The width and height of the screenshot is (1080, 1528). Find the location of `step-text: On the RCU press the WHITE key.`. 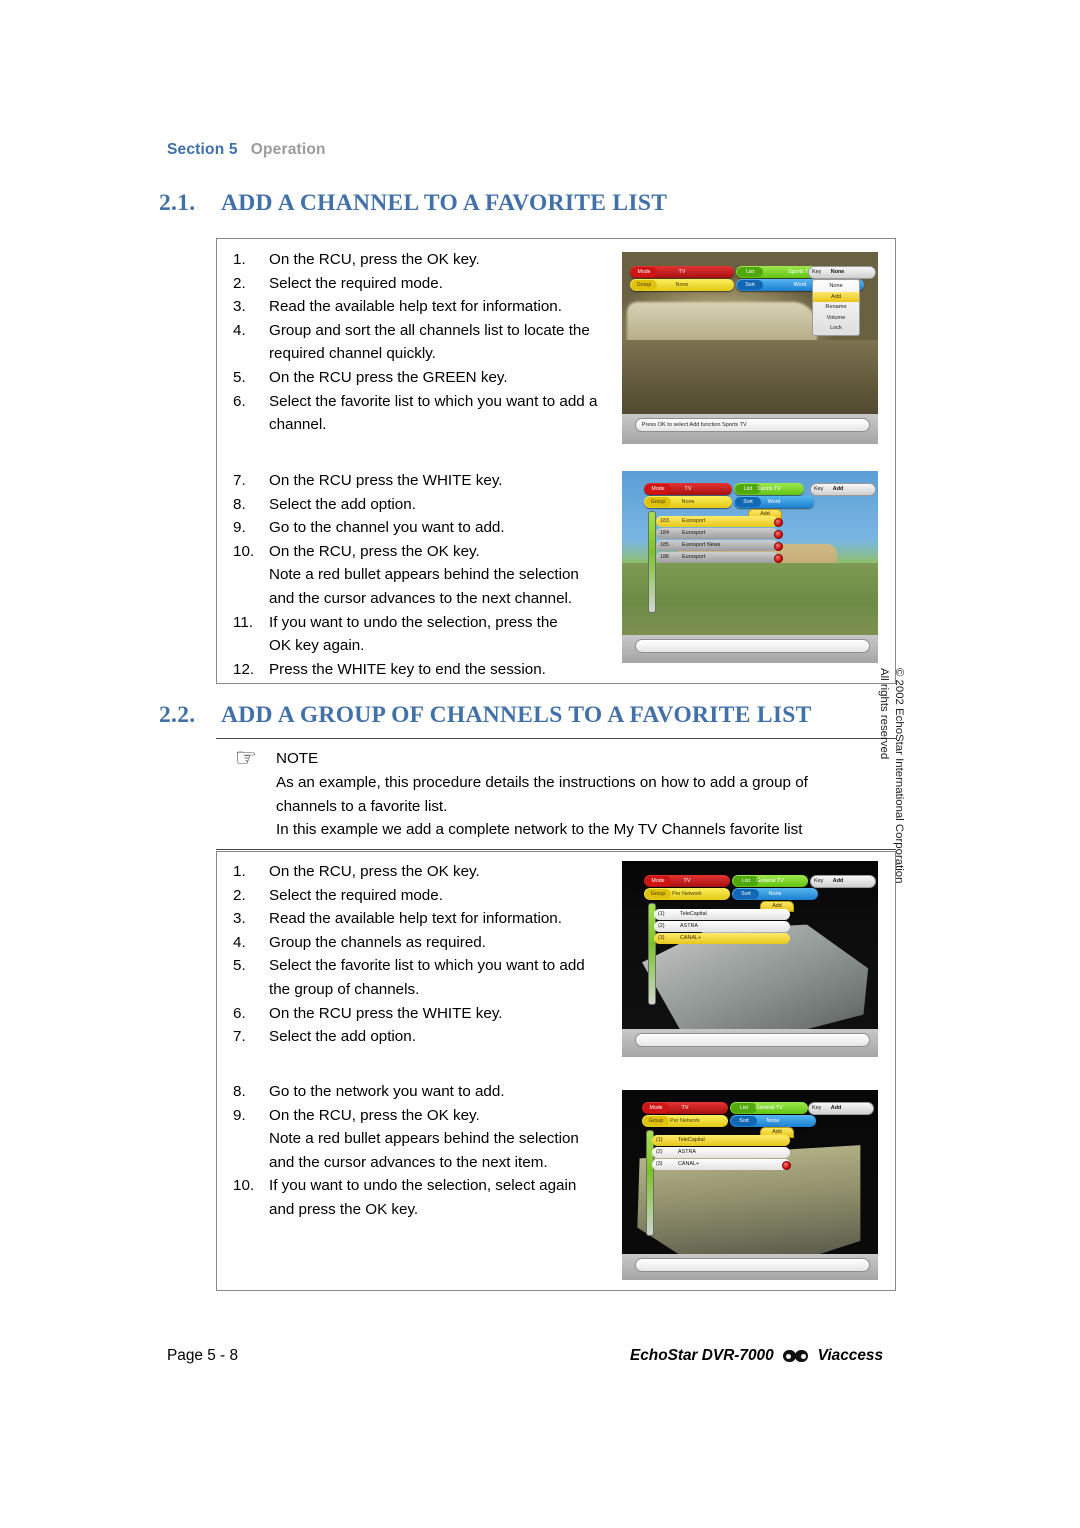

step-text: On the RCU press the WHITE key. is located at coordinates (386, 1013).